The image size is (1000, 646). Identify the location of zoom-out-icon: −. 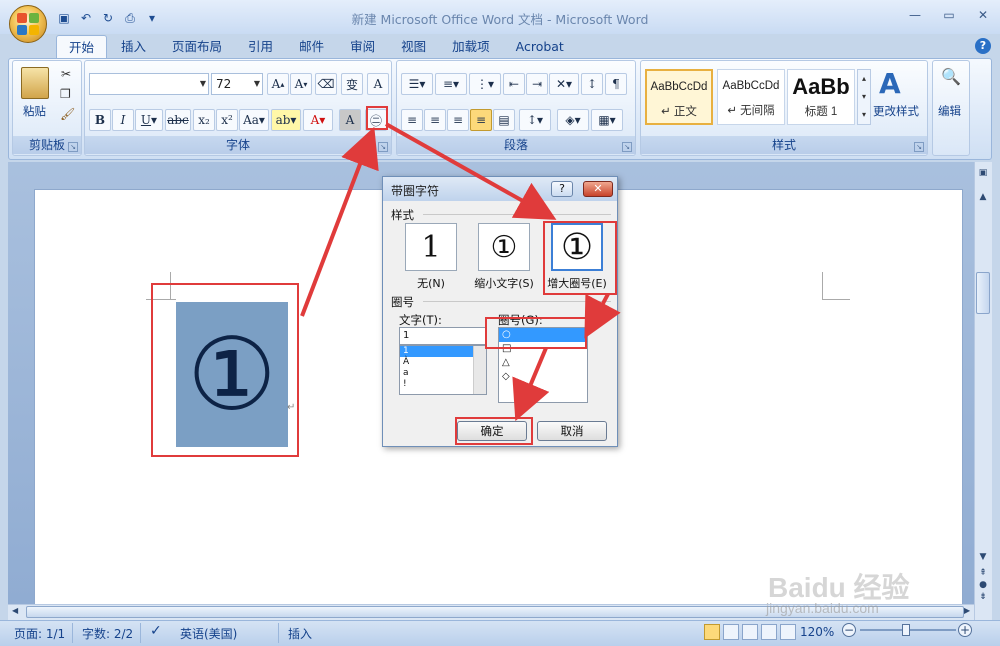
(849, 630).